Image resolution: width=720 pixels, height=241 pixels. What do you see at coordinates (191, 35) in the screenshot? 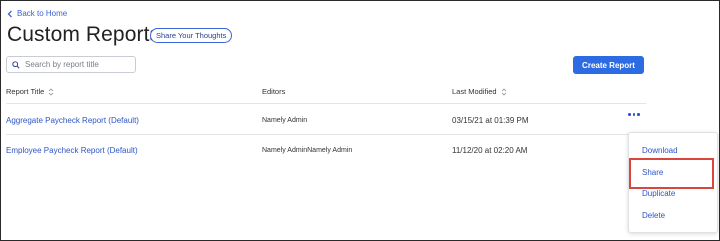
I see `share-your-thoughts-button: Share Your Thoughts` at bounding box center [191, 35].